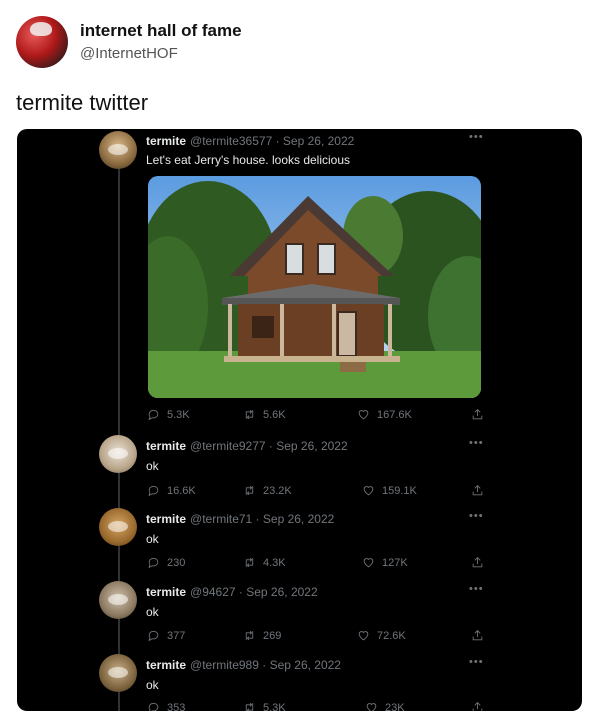 Image resolution: width=599 pixels, height=728 pixels. I want to click on reply-button: 377, so click(166, 635).